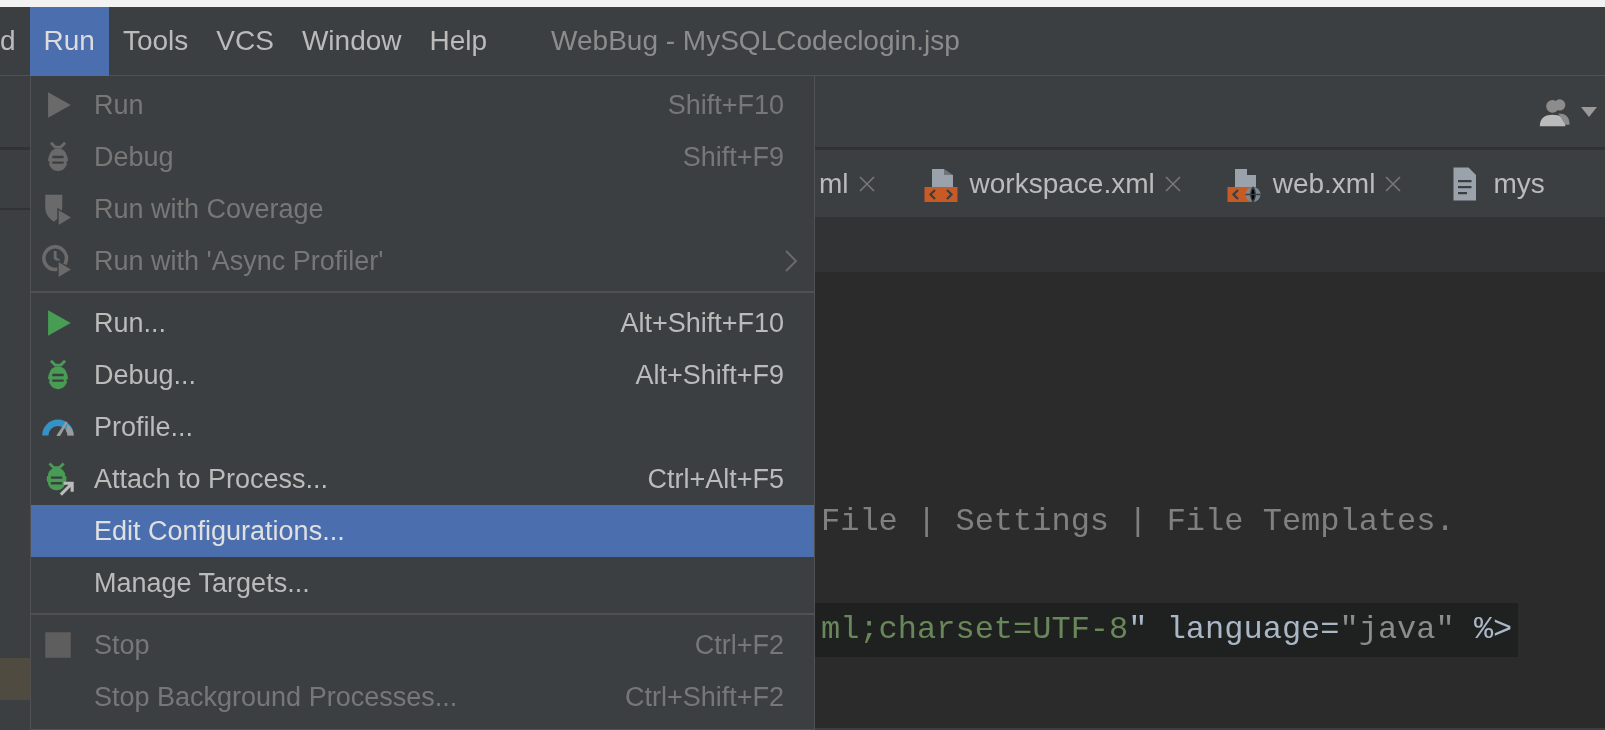  I want to click on editor-tab: ml, so click(858, 183).